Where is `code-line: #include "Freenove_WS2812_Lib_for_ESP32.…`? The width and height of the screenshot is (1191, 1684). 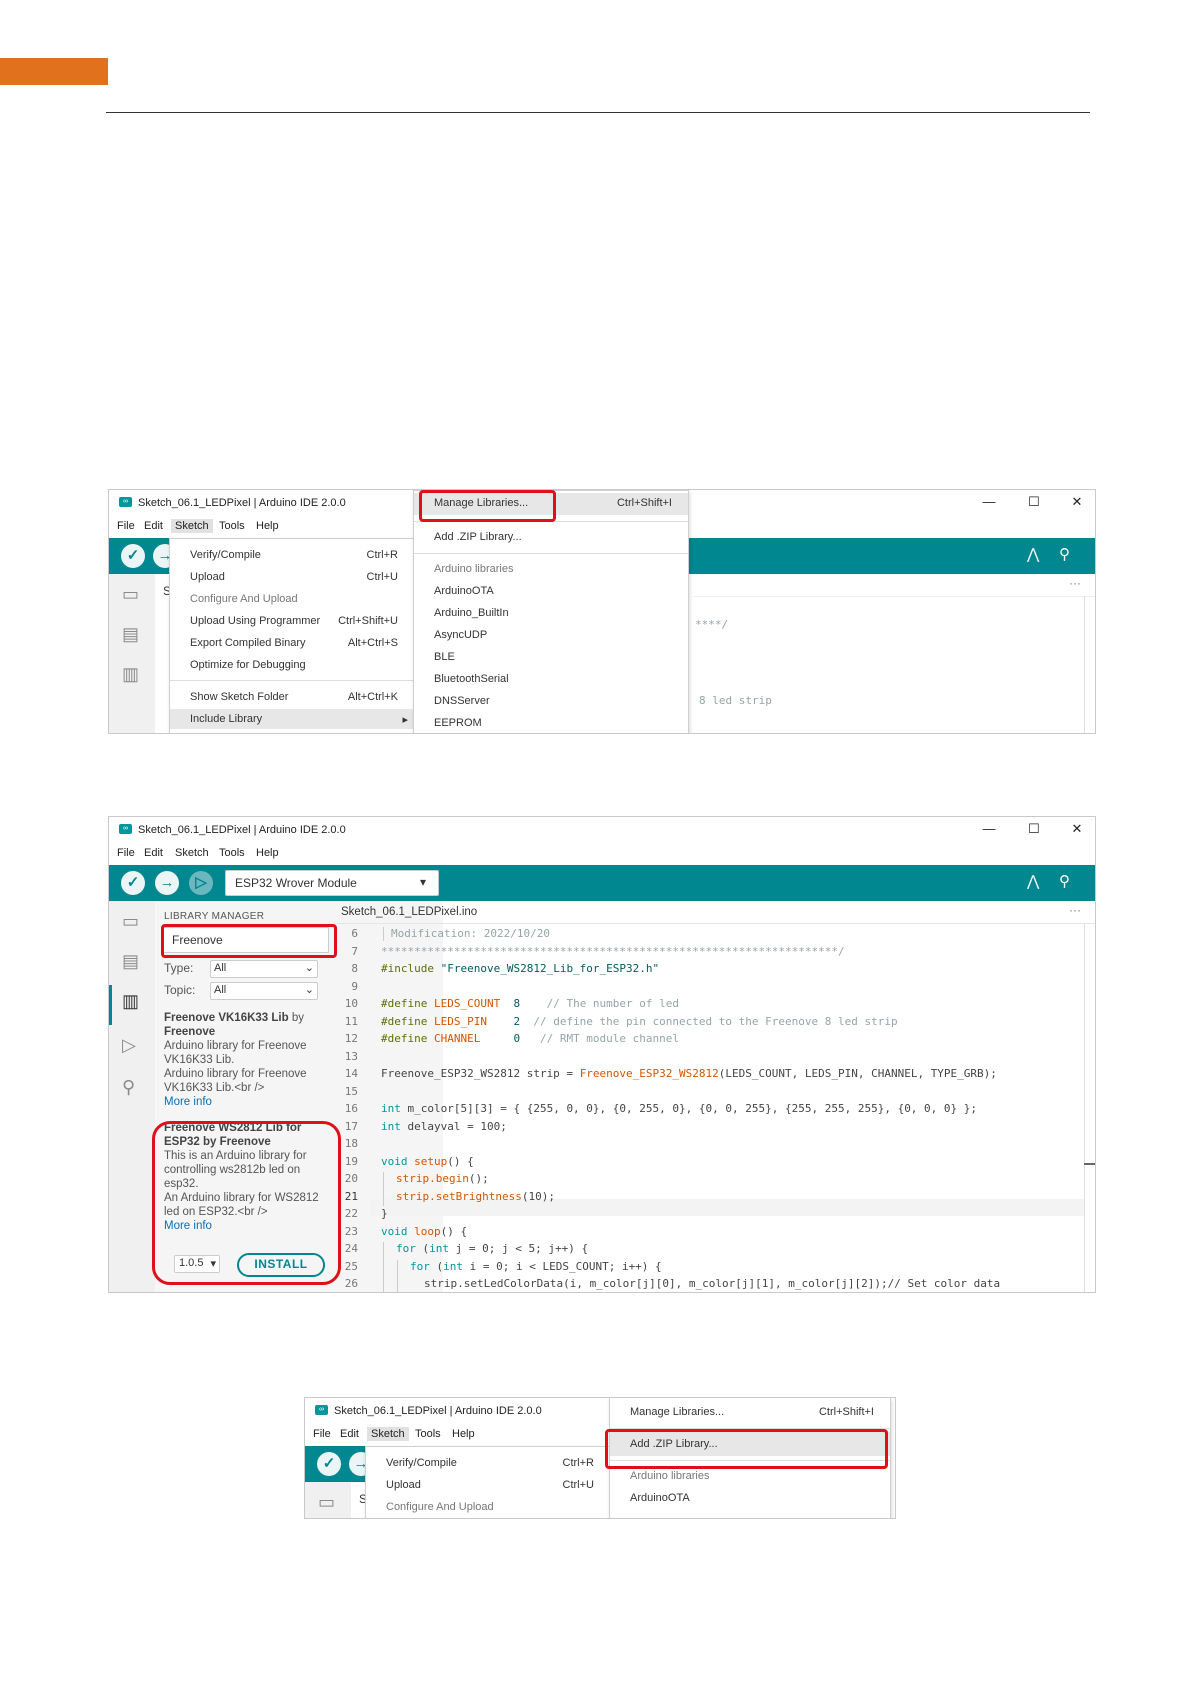
code-line: #include "Freenove_WS2812_Lib_for_ESP32.… is located at coordinates (520, 968).